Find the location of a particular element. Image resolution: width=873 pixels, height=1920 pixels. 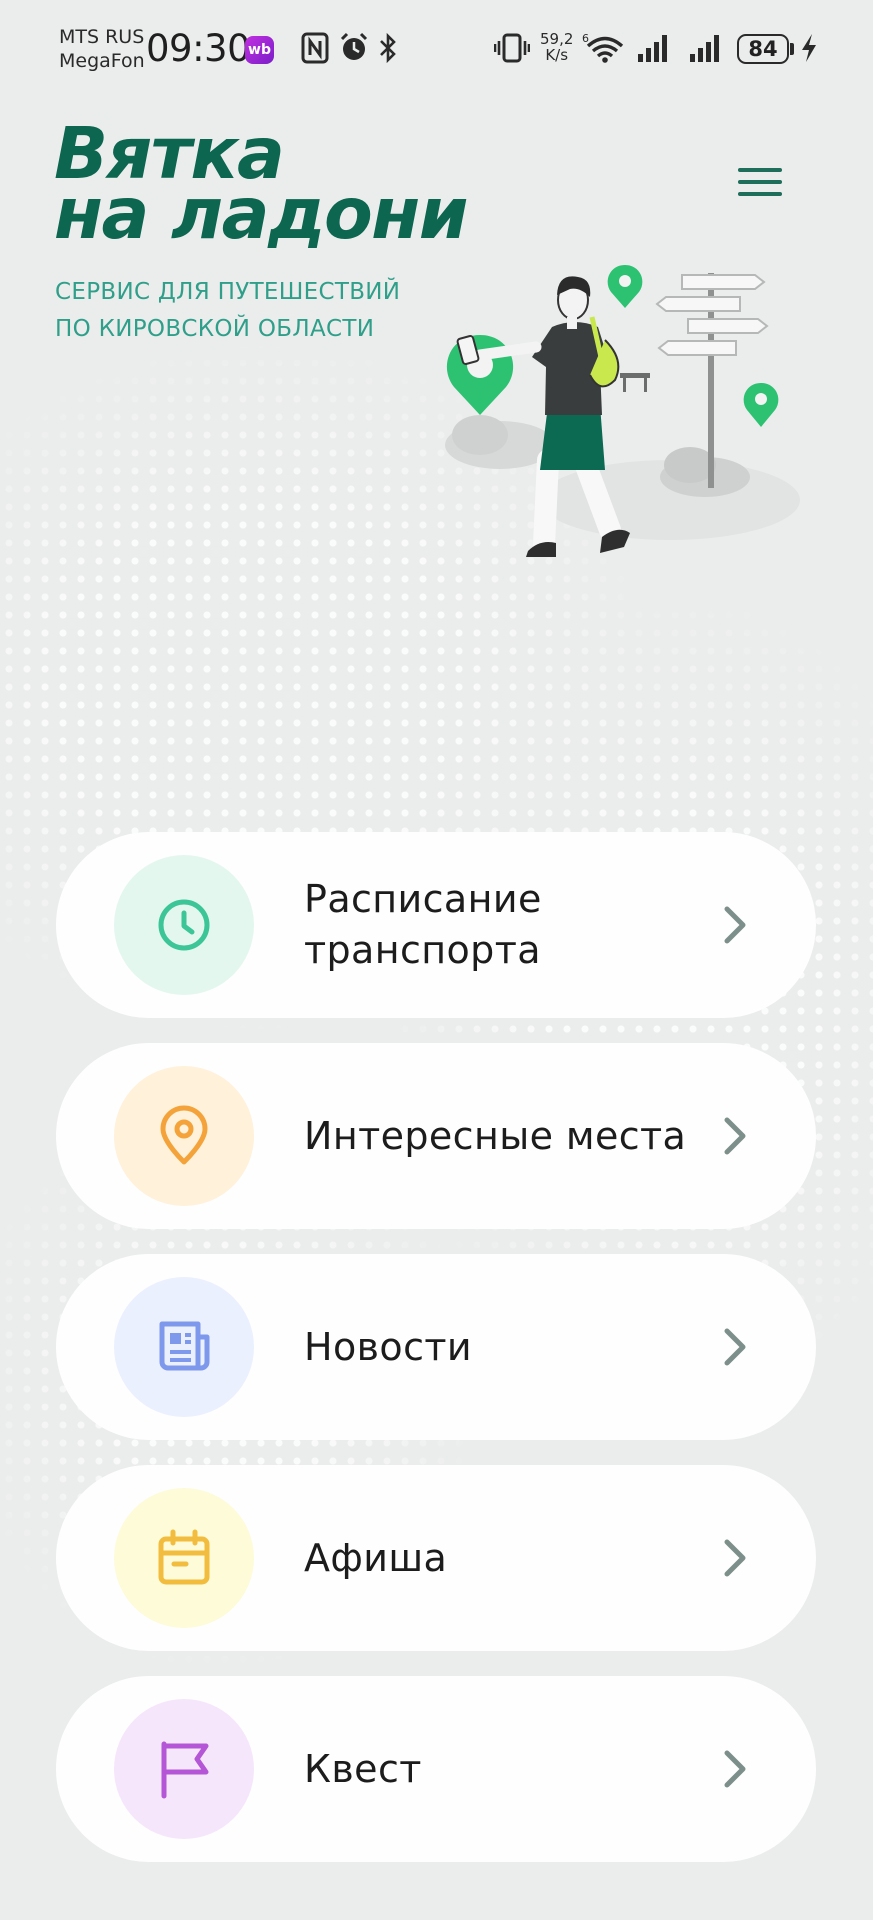

bluetooth-icon is located at coordinates (388, 48).